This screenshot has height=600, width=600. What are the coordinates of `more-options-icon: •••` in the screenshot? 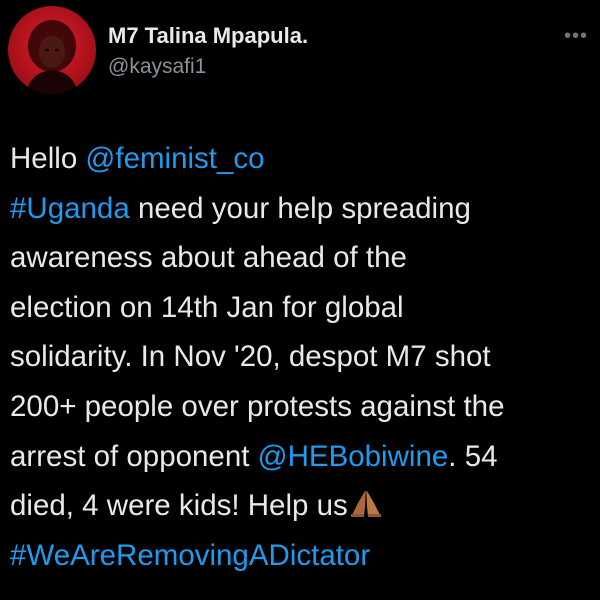 It's located at (576, 36).